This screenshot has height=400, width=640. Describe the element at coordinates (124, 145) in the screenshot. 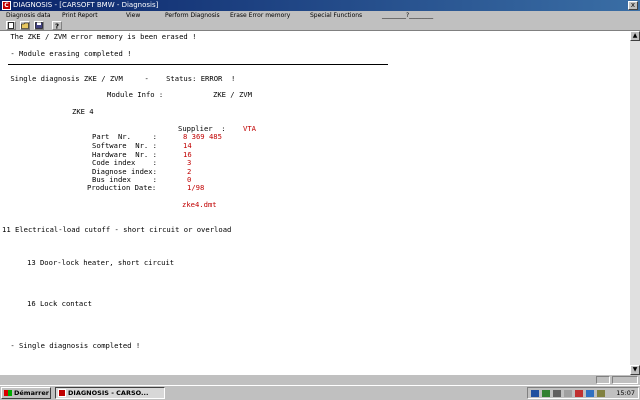

I see `software-label: Software Nr. :` at that location.